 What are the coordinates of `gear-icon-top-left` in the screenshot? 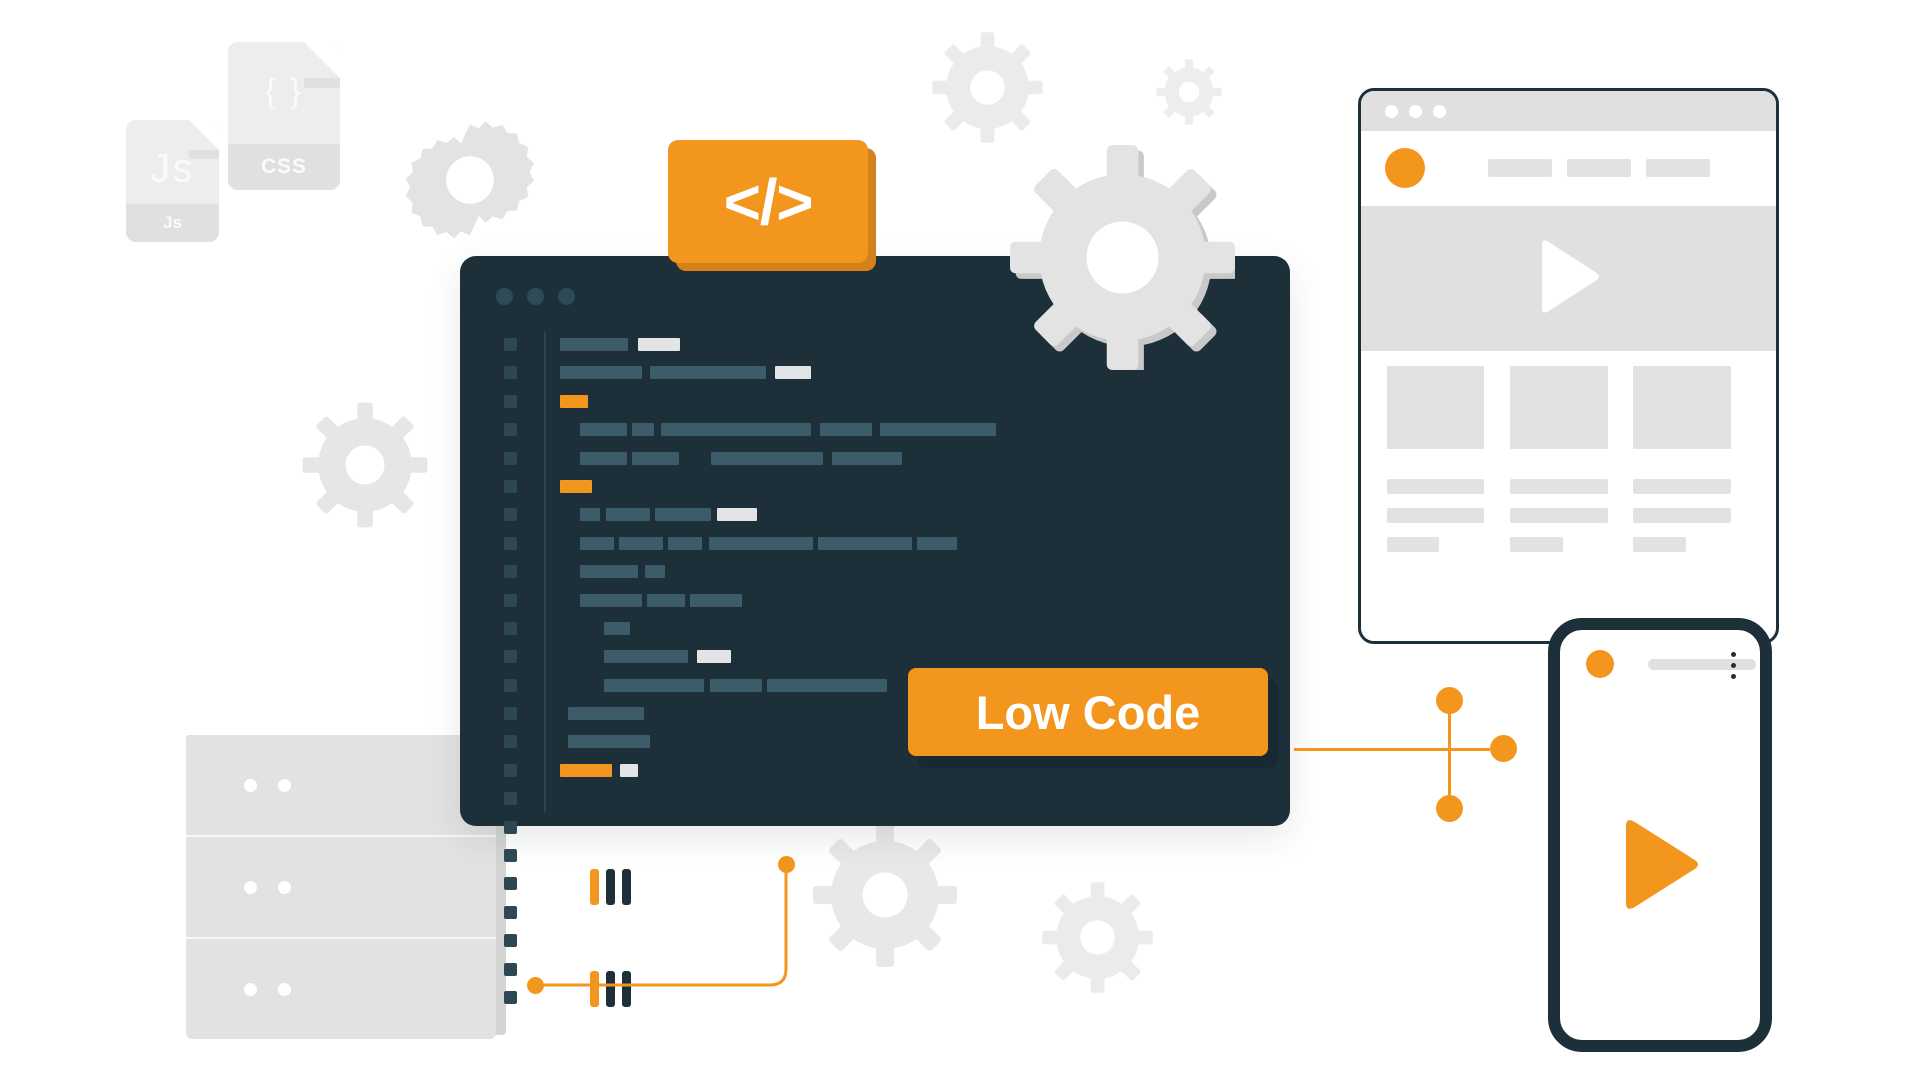 It's located at (470, 180).